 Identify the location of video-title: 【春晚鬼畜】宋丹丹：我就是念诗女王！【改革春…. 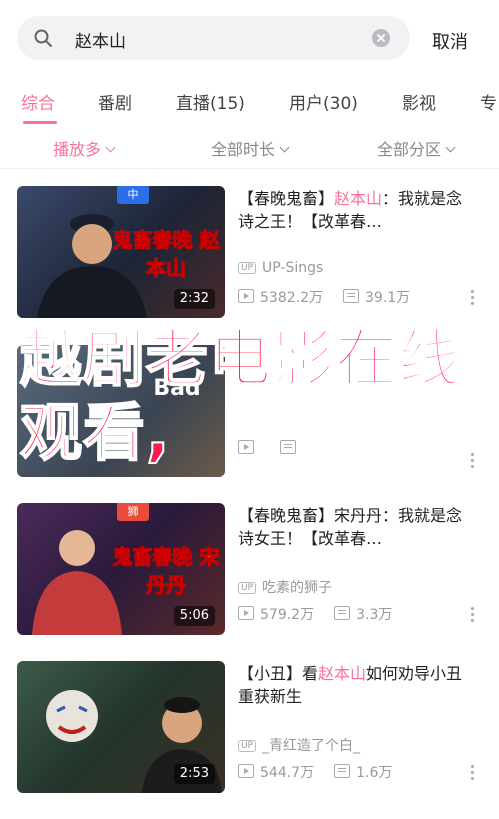
(358, 527).